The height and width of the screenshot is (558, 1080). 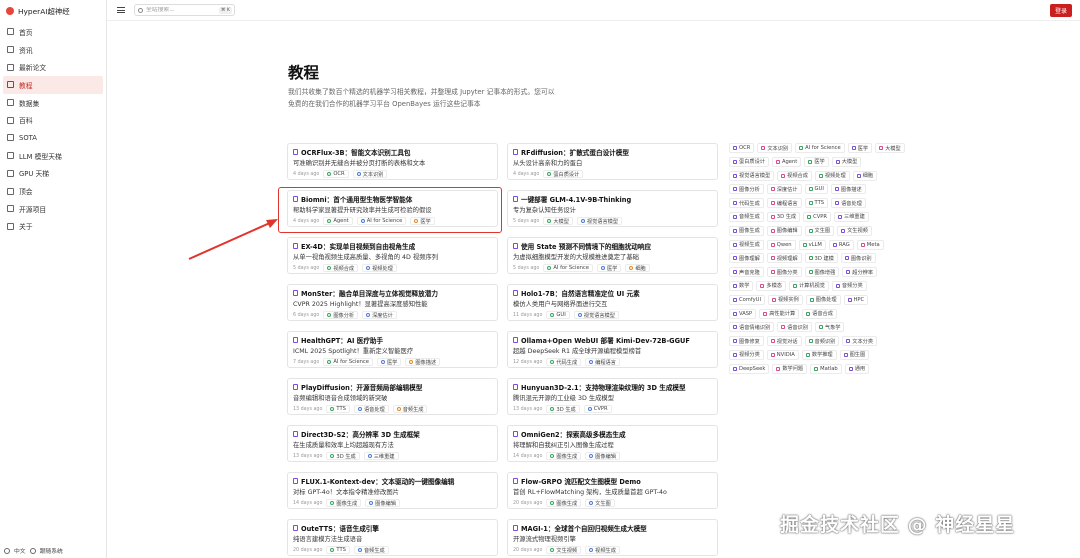 What do you see at coordinates (816, 189) in the screenshot?
I see `tag-filter: GUI` at bounding box center [816, 189].